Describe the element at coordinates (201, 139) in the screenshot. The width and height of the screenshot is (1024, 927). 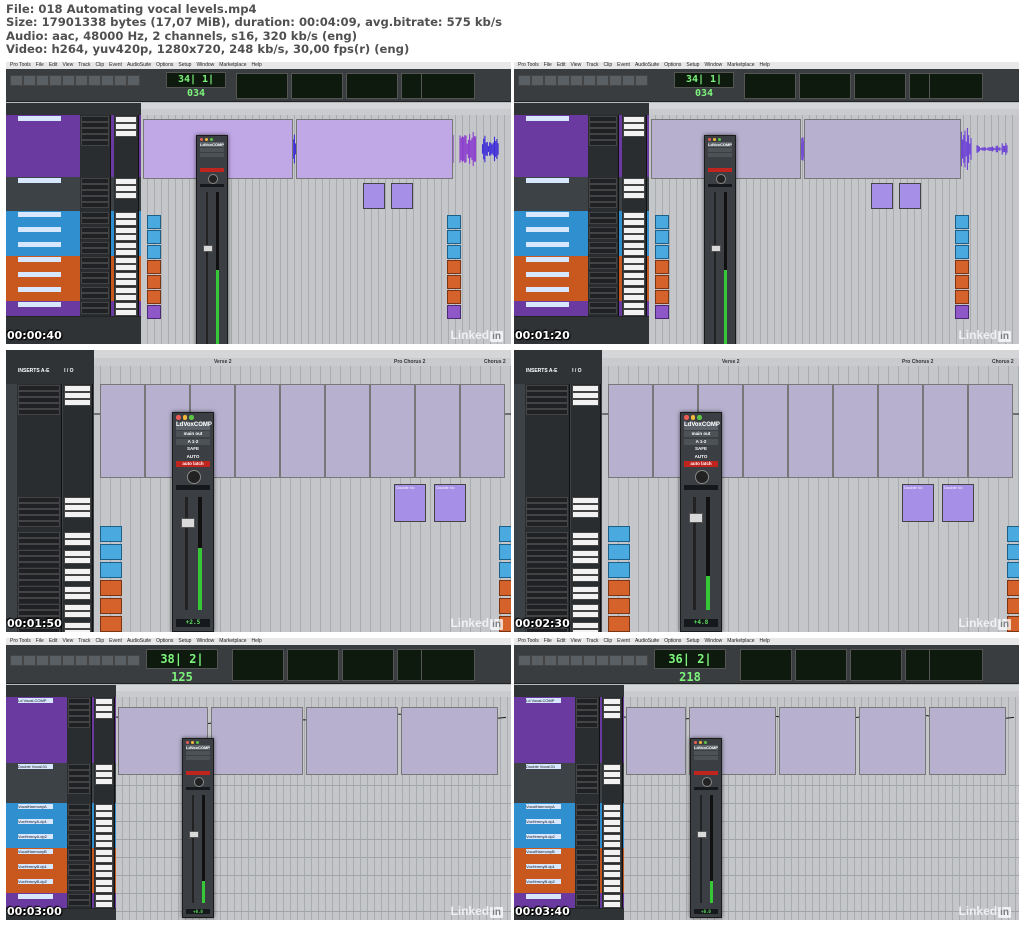
I see `close-window-icon` at that location.